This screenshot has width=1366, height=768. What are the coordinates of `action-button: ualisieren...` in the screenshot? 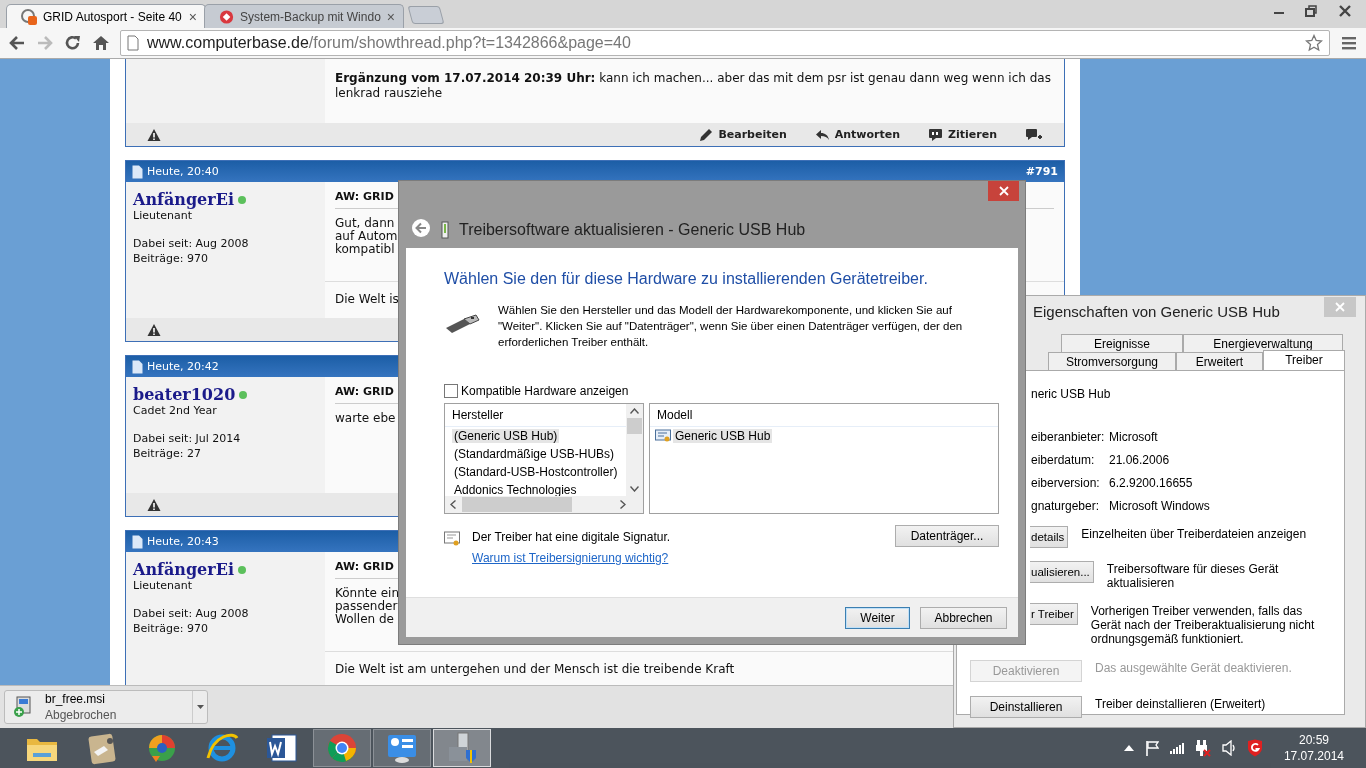 It's located at (1062, 572).